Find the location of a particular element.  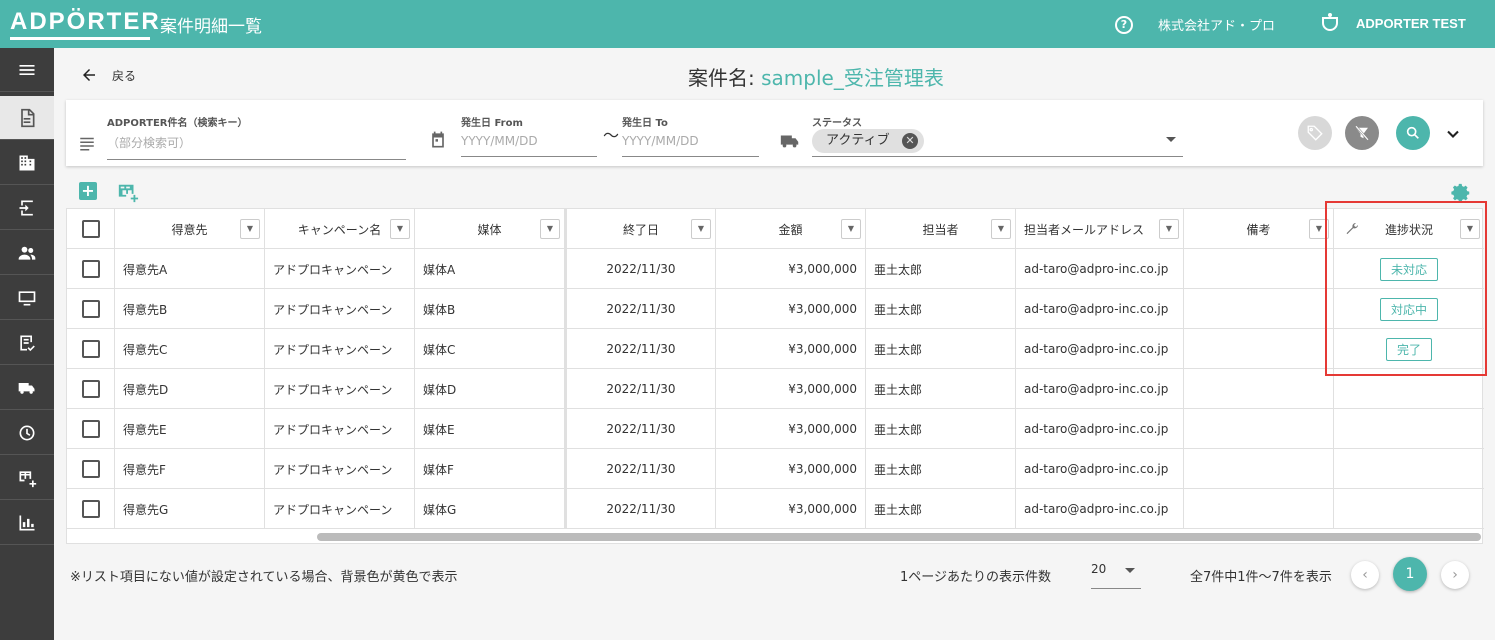

tag-button is located at coordinates (1315, 133).